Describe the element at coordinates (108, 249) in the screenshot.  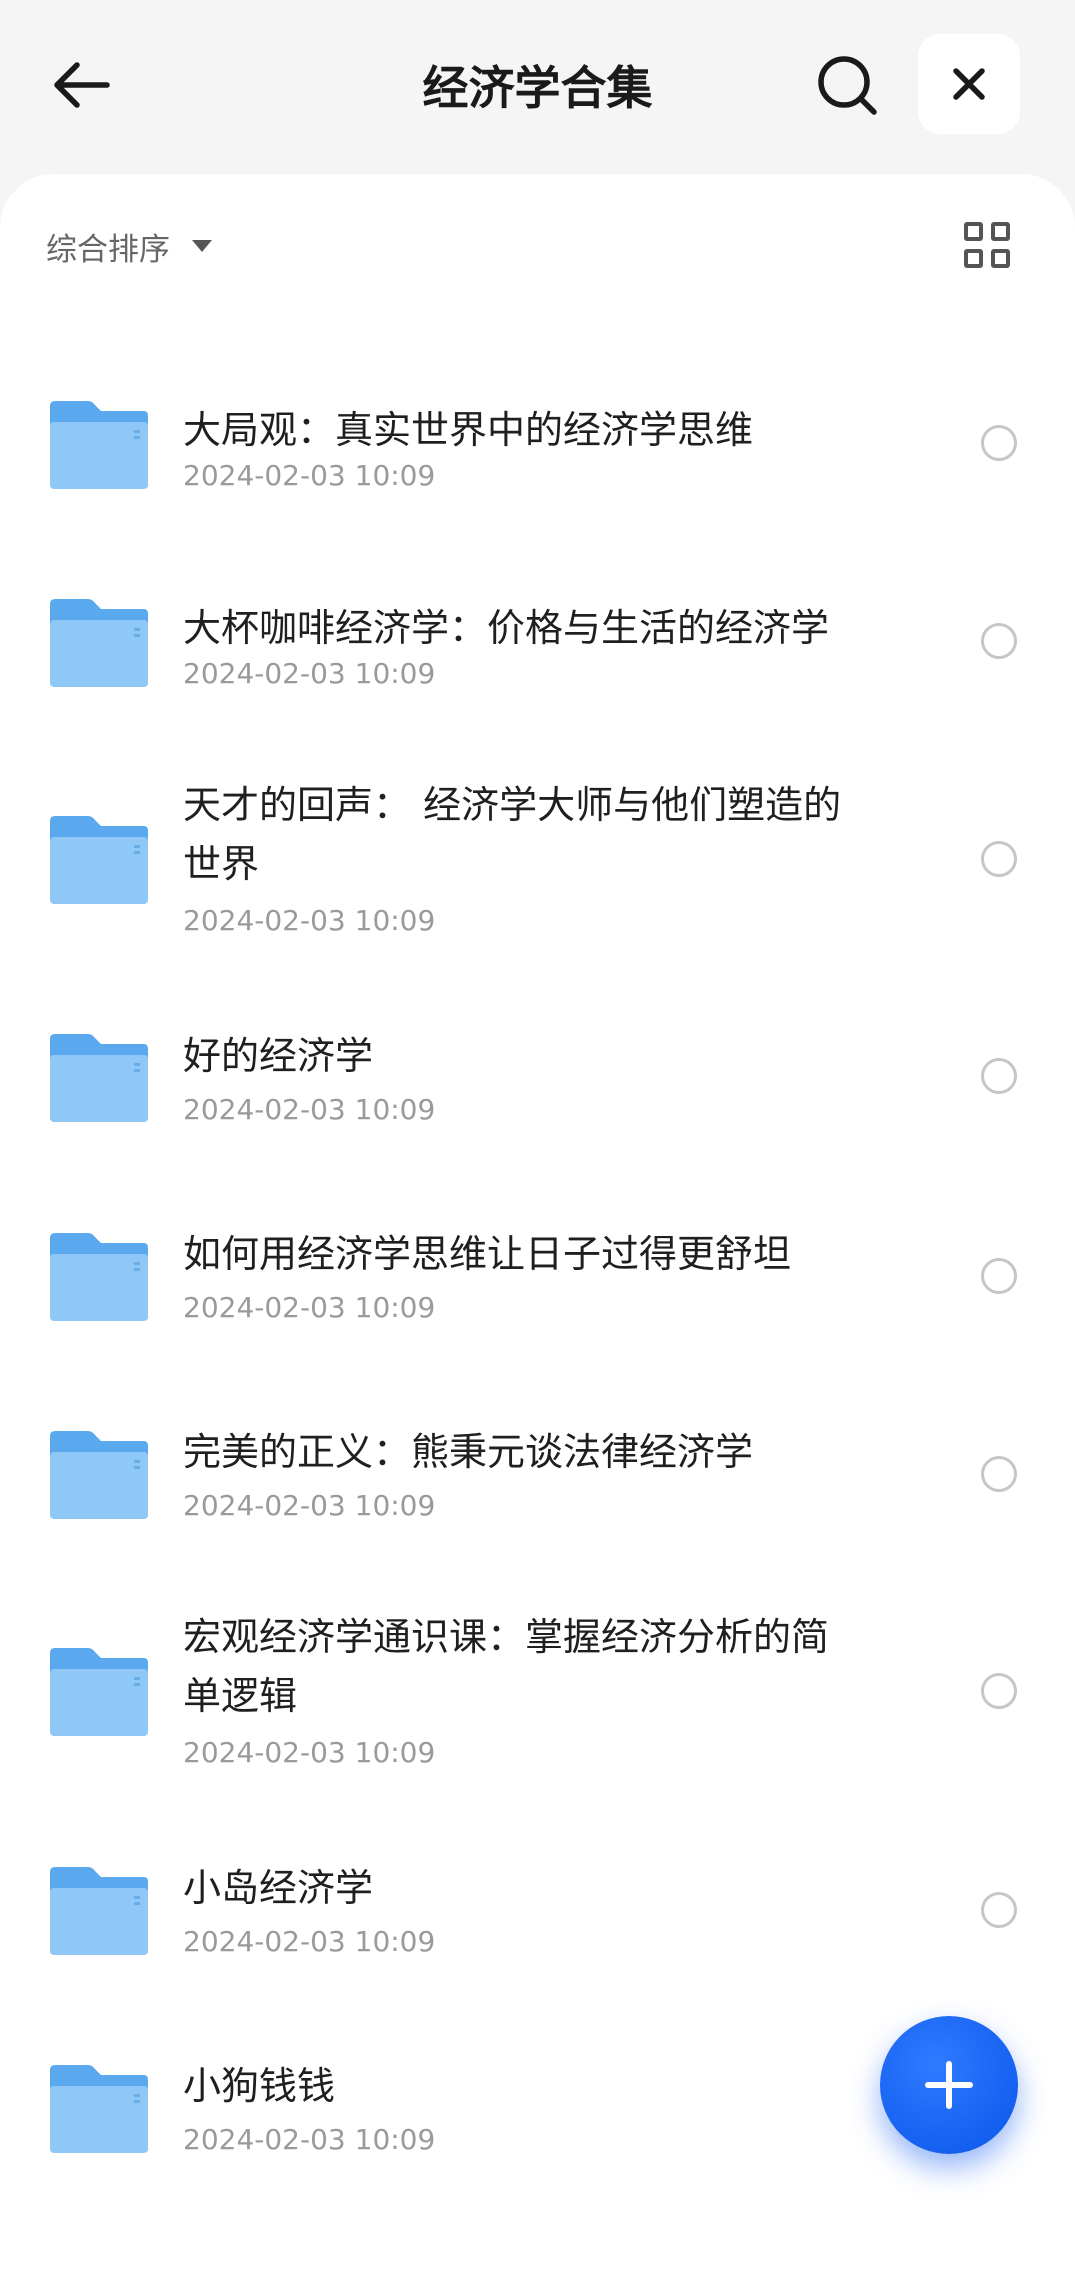
I see `sort-label: 综合排序` at that location.